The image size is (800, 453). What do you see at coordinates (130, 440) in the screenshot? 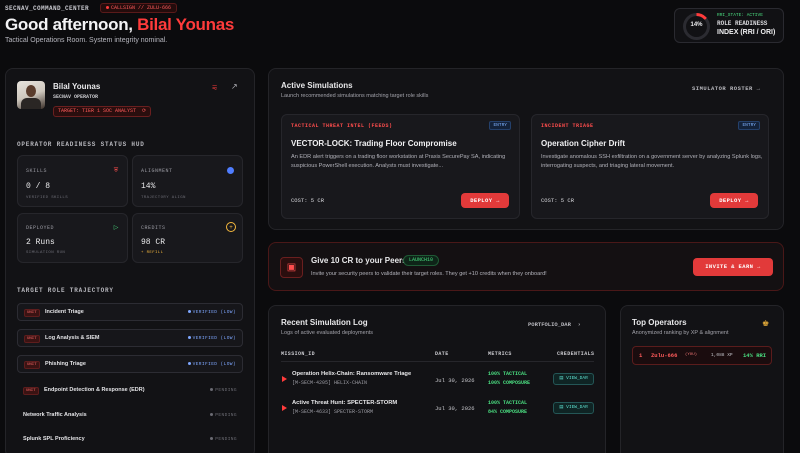
I see `trajectory-item: Splunk SPL Proficiency PENDING` at bounding box center [130, 440].